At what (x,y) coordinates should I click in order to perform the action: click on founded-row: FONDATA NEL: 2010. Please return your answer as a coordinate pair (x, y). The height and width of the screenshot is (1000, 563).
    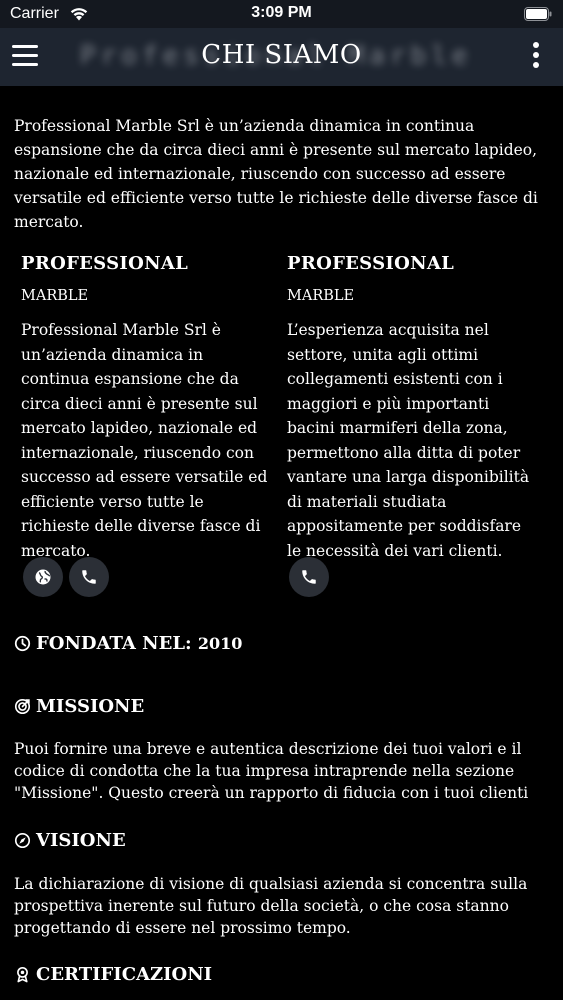
    Looking at the image, I should click on (128, 643).